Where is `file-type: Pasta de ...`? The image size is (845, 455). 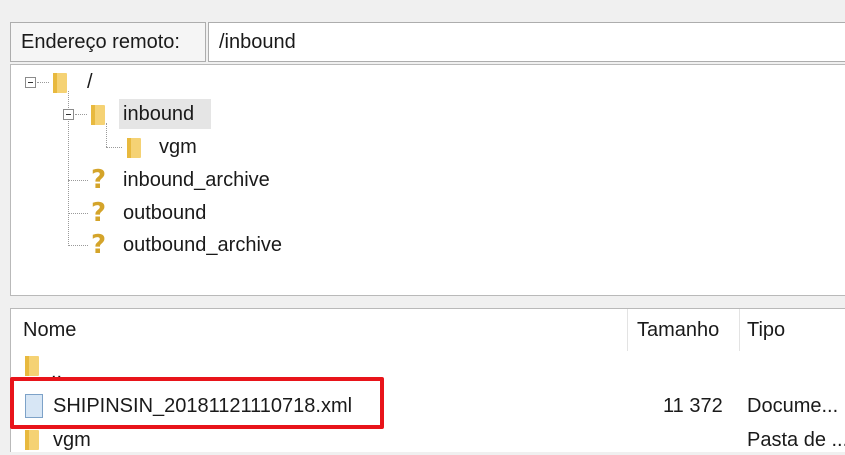
file-type: Pasta de ... is located at coordinates (796, 440).